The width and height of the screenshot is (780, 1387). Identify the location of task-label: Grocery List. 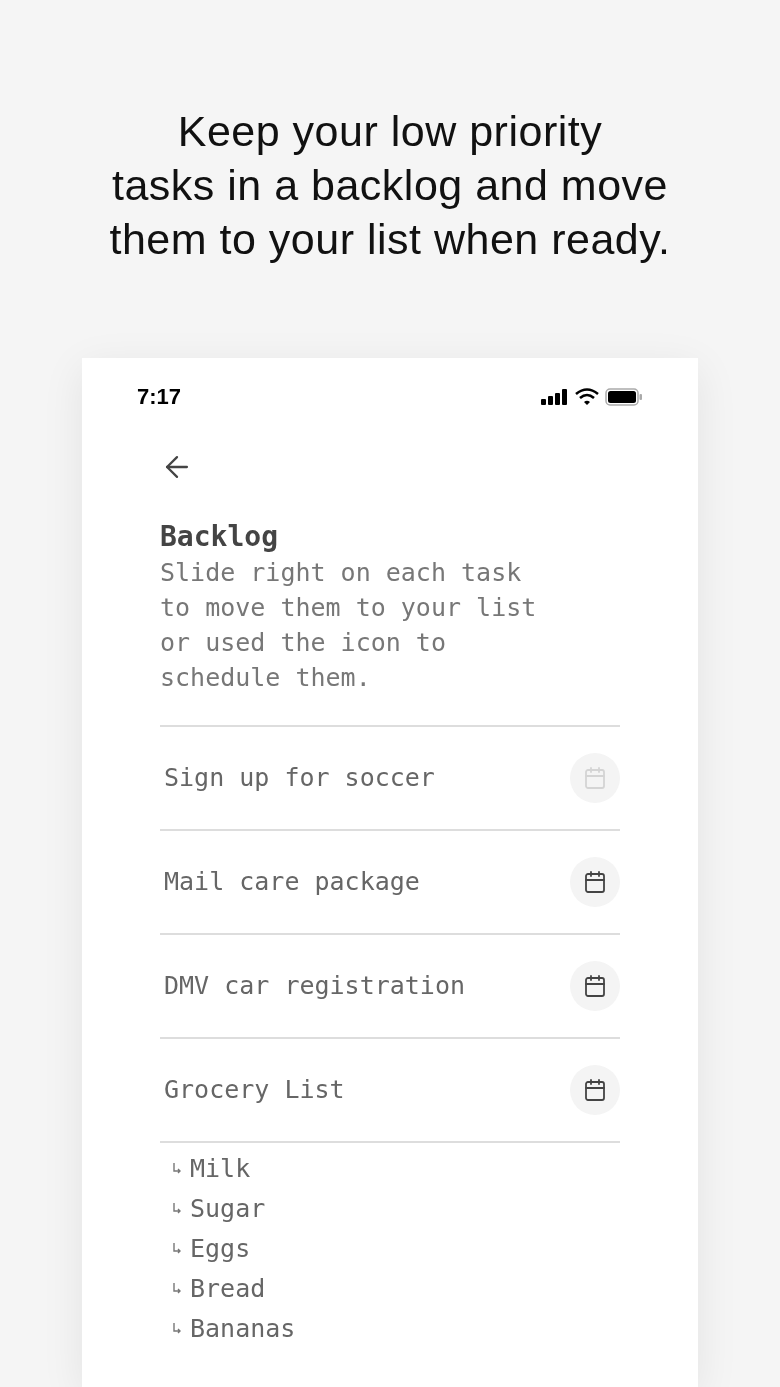
(254, 1090).